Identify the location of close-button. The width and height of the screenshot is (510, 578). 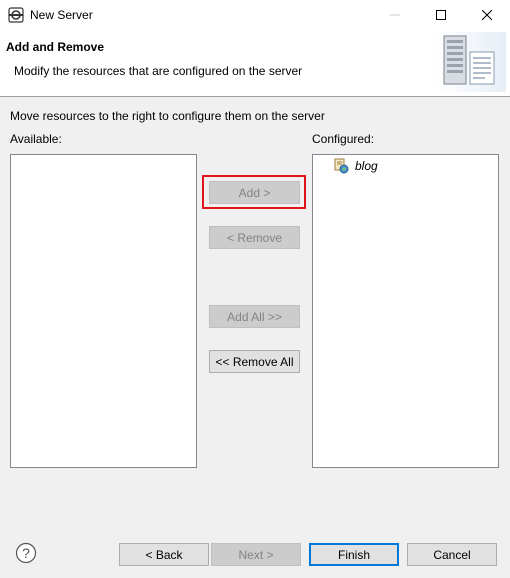
(487, 15).